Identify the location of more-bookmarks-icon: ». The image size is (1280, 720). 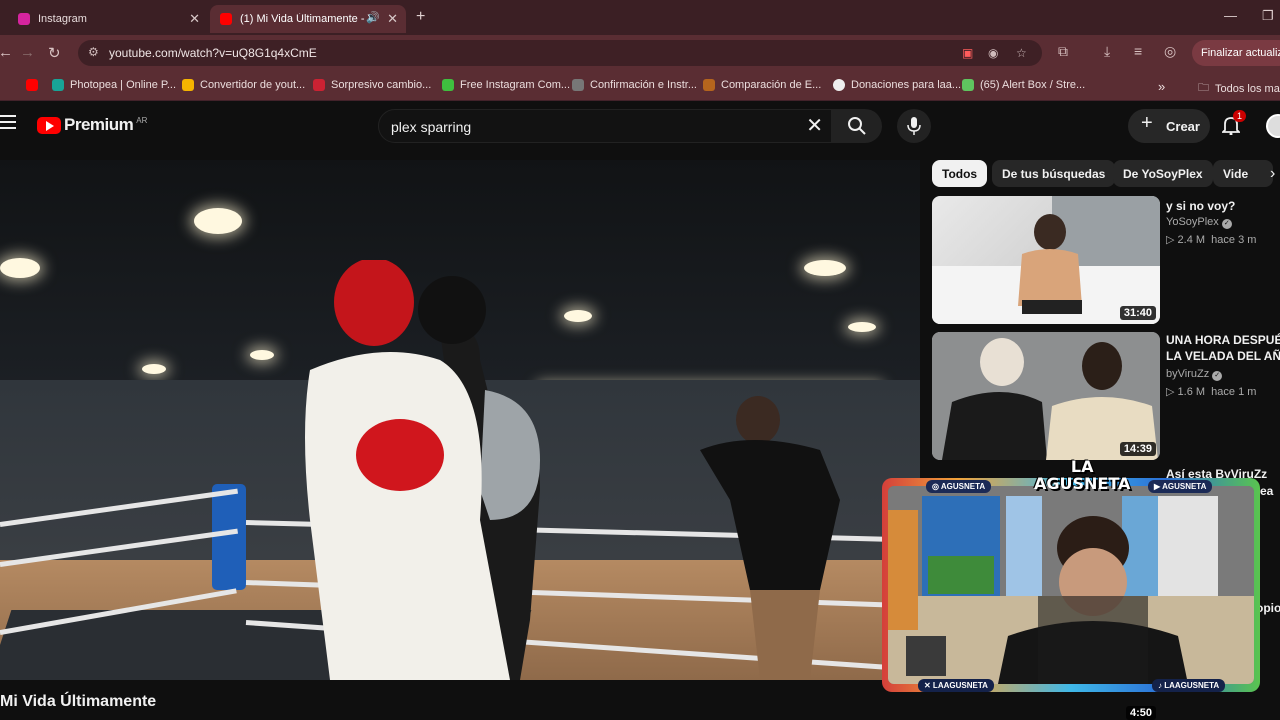
(1161, 86).